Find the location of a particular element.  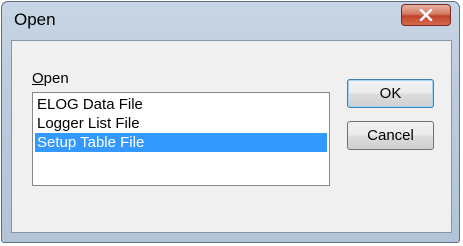

ok-button: OK is located at coordinates (390, 93).